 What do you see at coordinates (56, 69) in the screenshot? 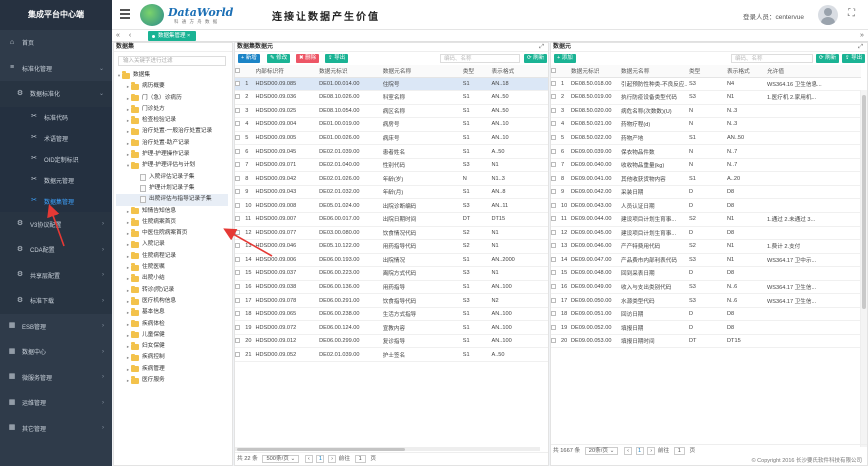
I see `sidebar-item-1: ≡ 标准化管理 ⌄` at bounding box center [56, 69].